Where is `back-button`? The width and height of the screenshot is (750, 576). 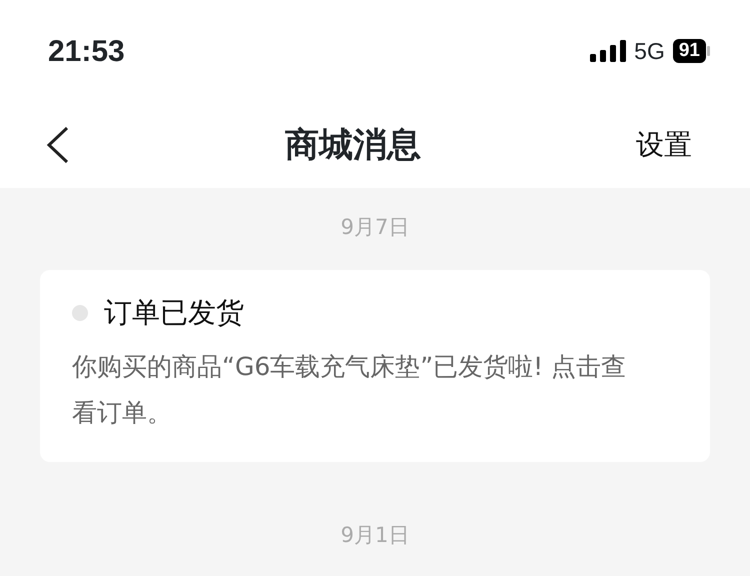
back-button is located at coordinates (57, 145).